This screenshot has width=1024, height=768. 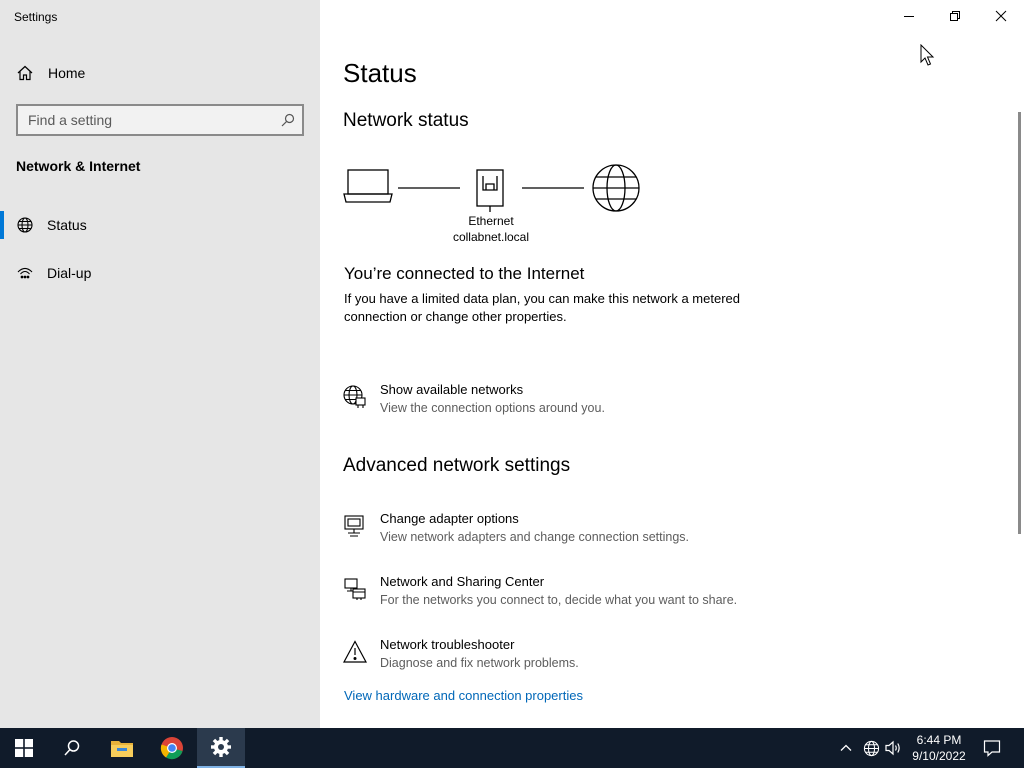 What do you see at coordinates (491, 237) in the screenshot?
I see `network-name-label: collabnet.local` at bounding box center [491, 237].